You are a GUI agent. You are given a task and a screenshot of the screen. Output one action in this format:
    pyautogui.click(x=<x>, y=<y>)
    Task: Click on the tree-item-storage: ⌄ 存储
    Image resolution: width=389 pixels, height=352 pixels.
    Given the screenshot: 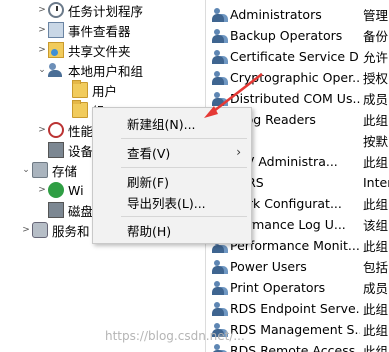 What is the action you would take?
    pyautogui.click(x=48, y=170)
    